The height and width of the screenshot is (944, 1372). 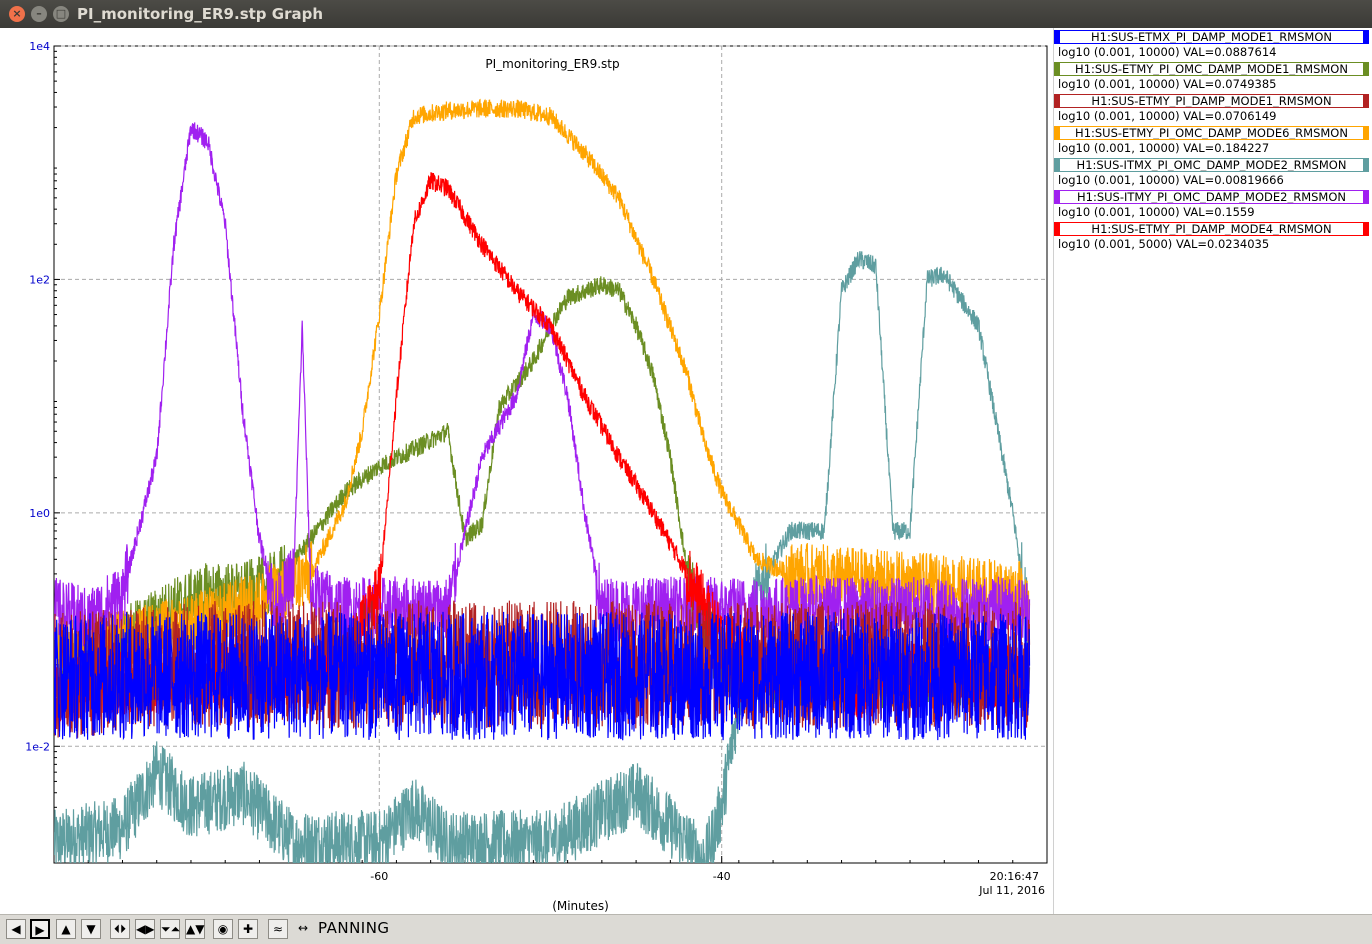 I want to click on autoscale-icon: ≈, so click(x=278, y=929).